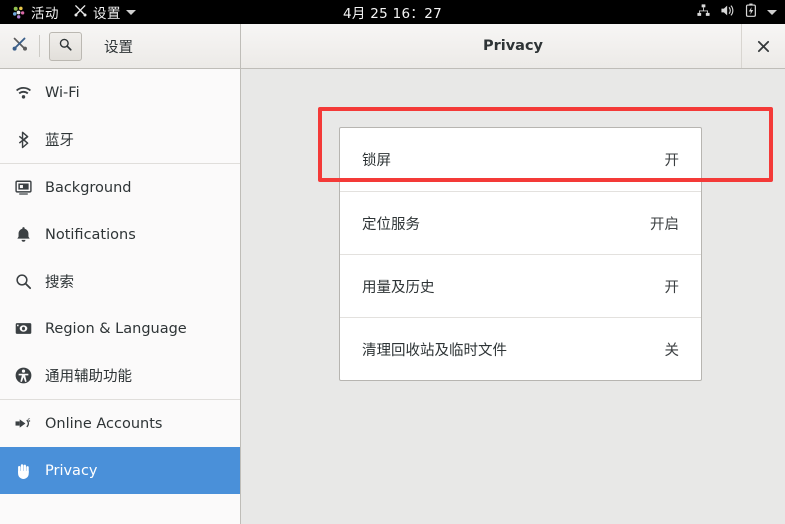  I want to click on activities-label: 活动, so click(45, 14).